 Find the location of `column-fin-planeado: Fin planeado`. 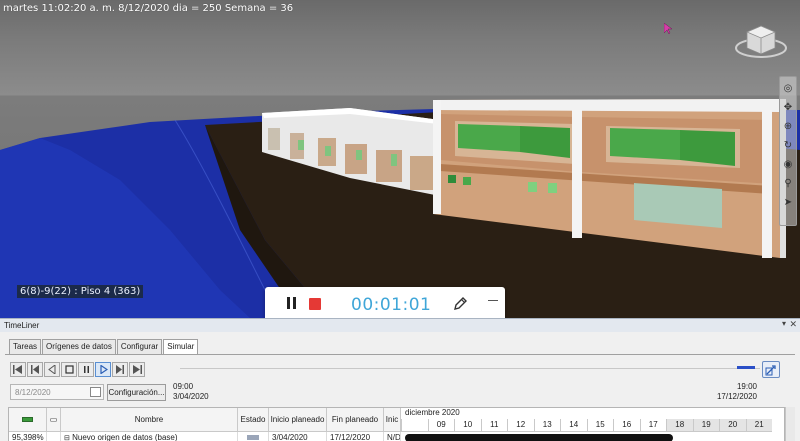

column-fin-planeado: Fin planeado is located at coordinates (355, 420).